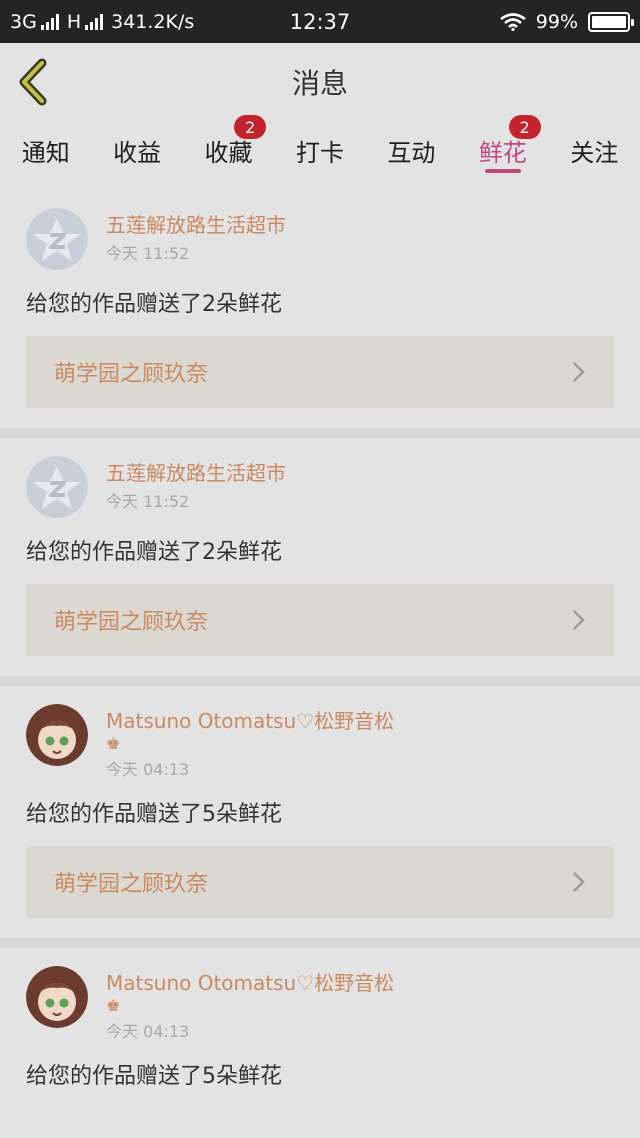  What do you see at coordinates (502, 153) in the screenshot?
I see `tab-label: 鲜花` at bounding box center [502, 153].